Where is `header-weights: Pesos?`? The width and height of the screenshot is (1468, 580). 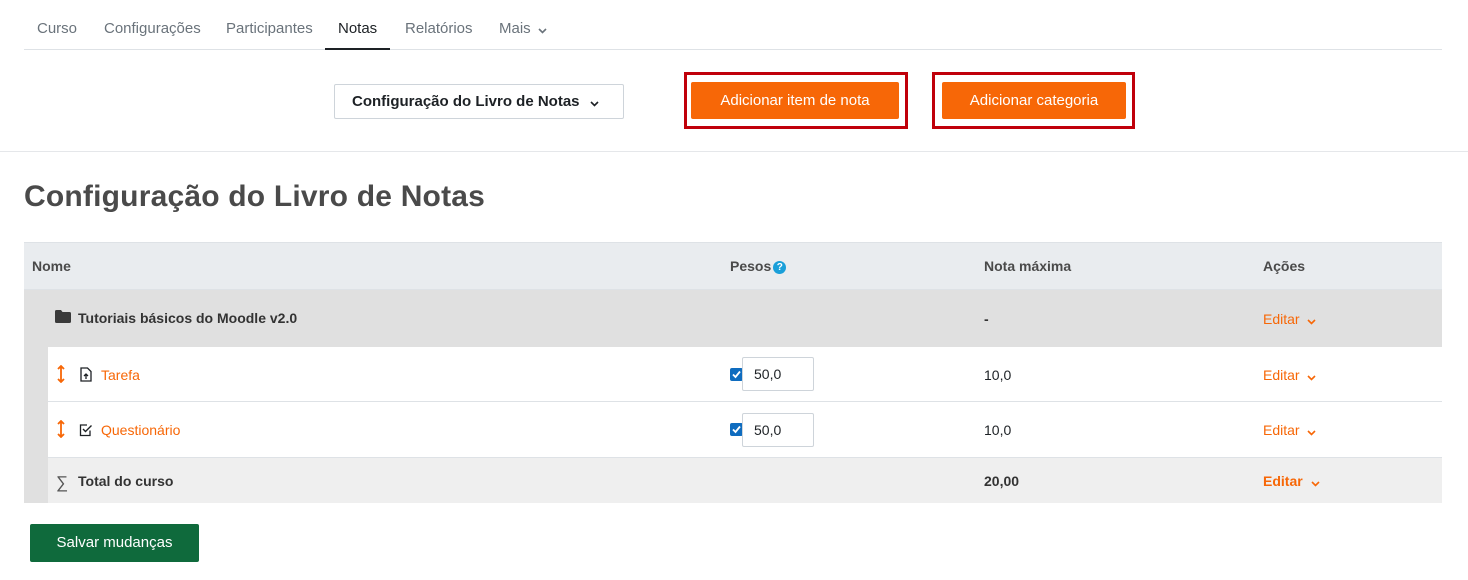 header-weights: Pesos? is located at coordinates (758, 266).